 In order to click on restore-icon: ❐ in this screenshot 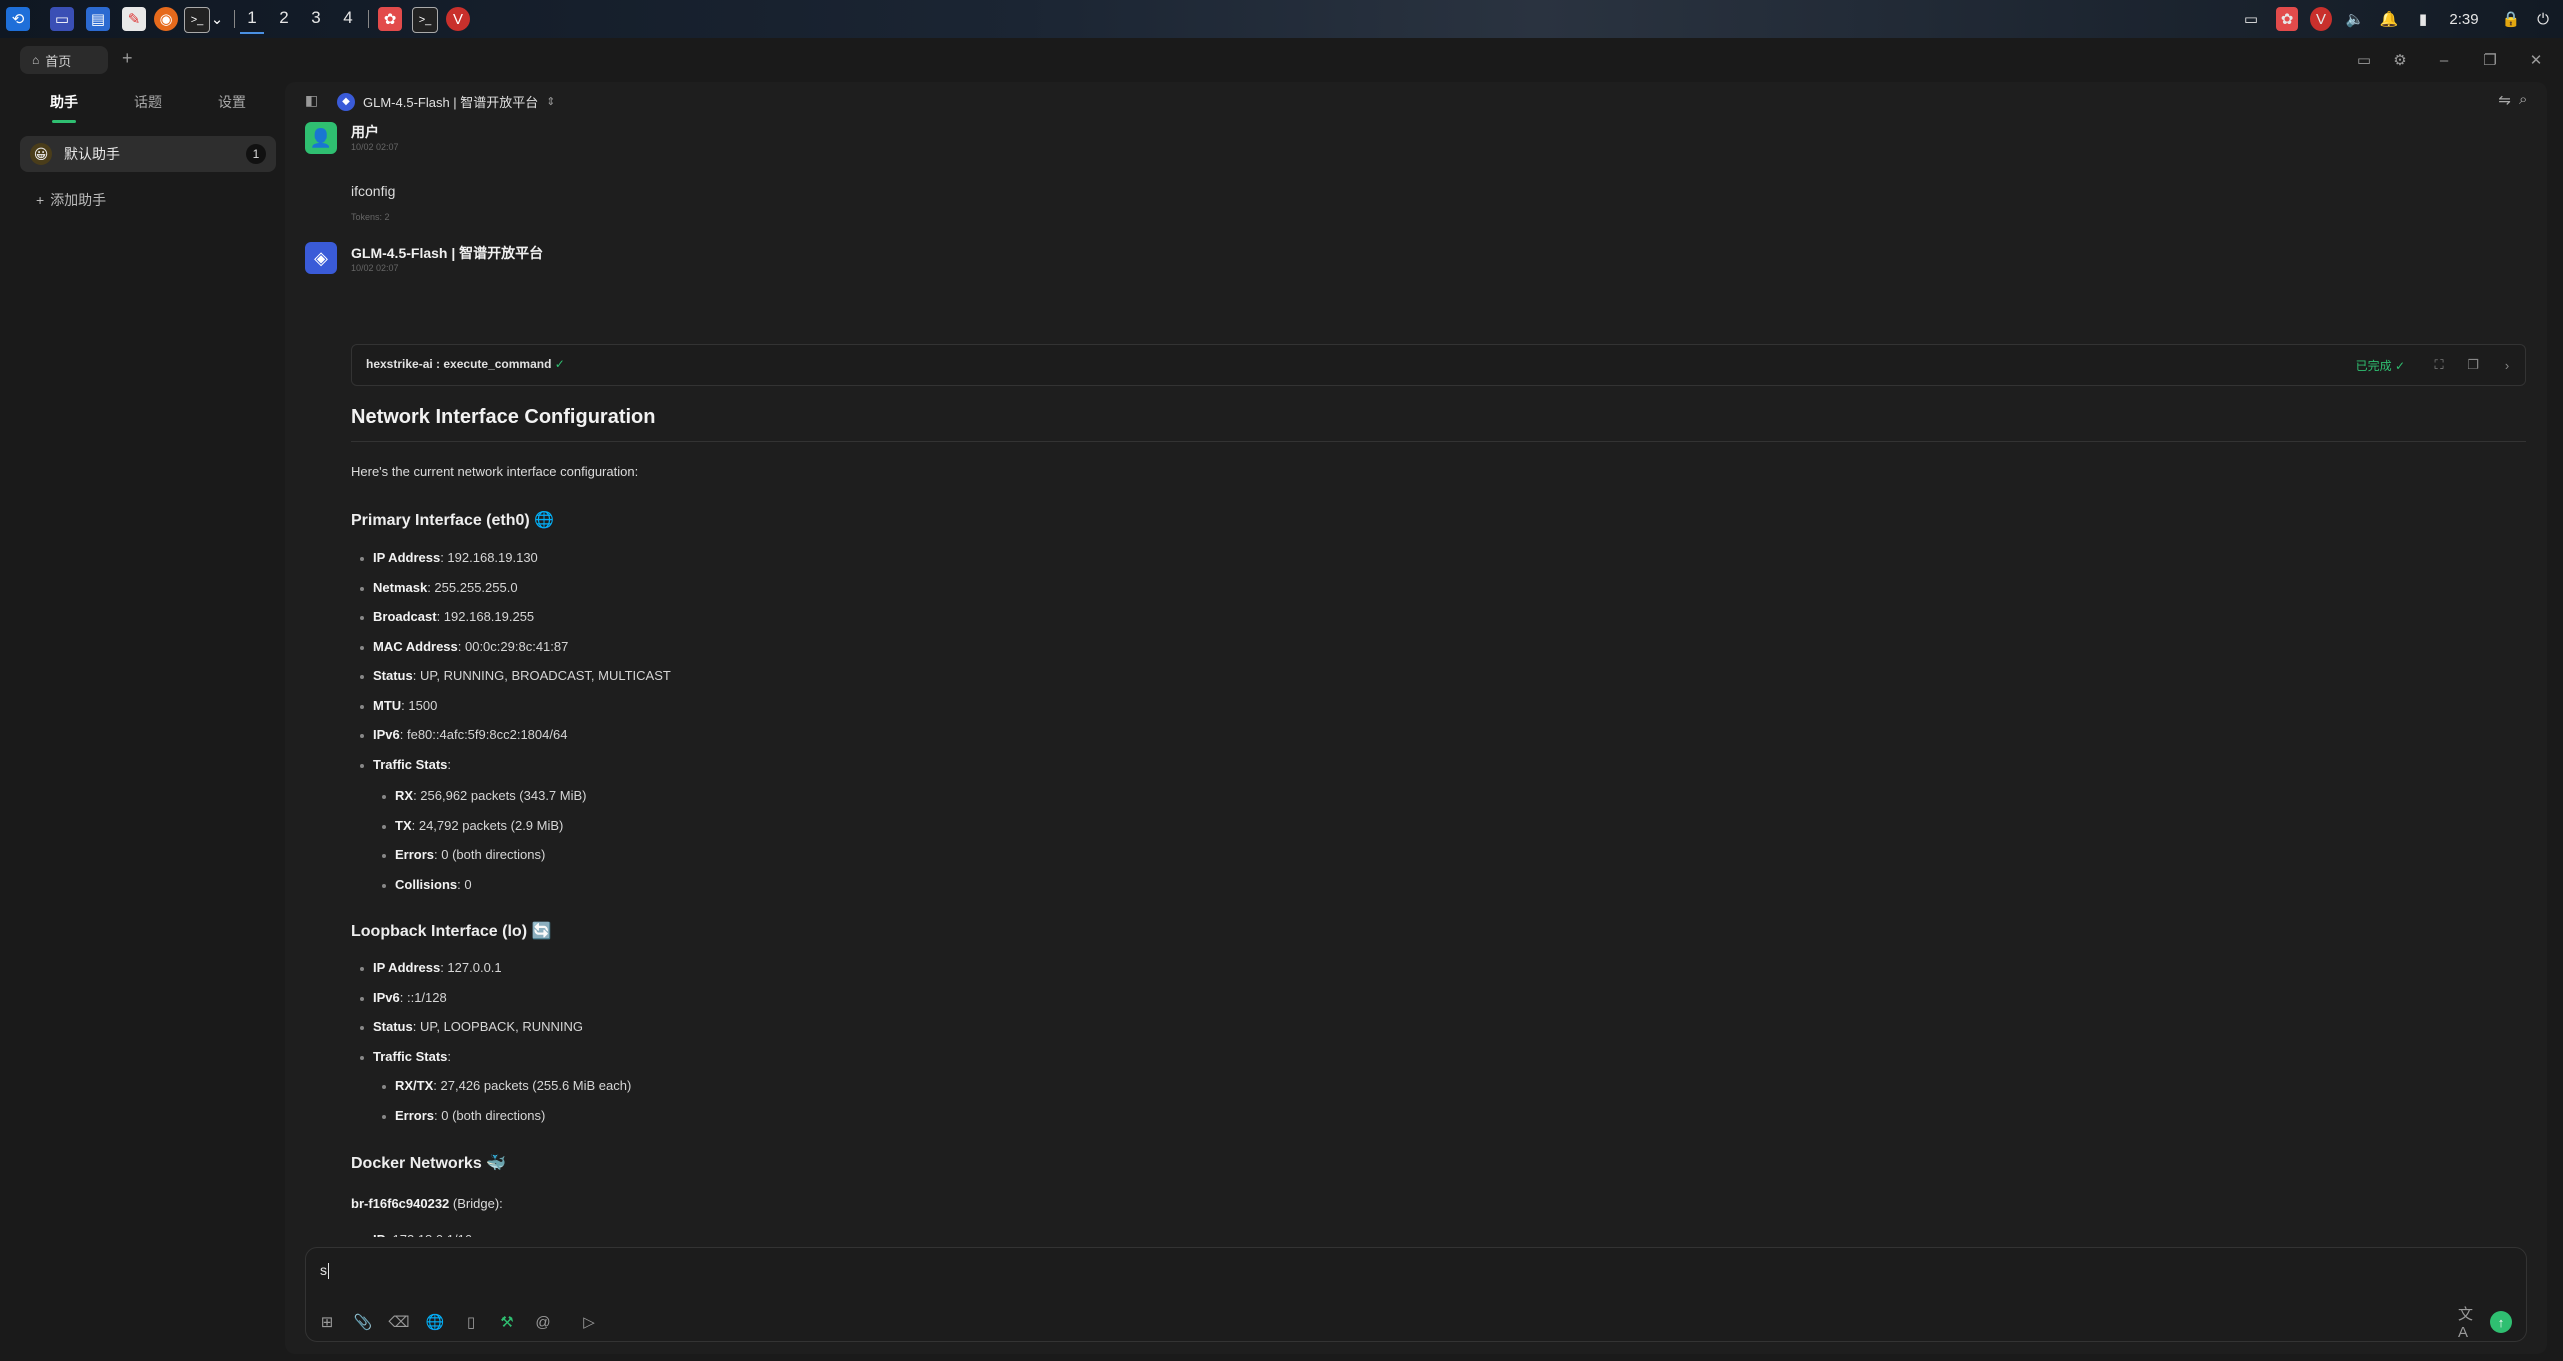, I will do `click(2490, 60)`.